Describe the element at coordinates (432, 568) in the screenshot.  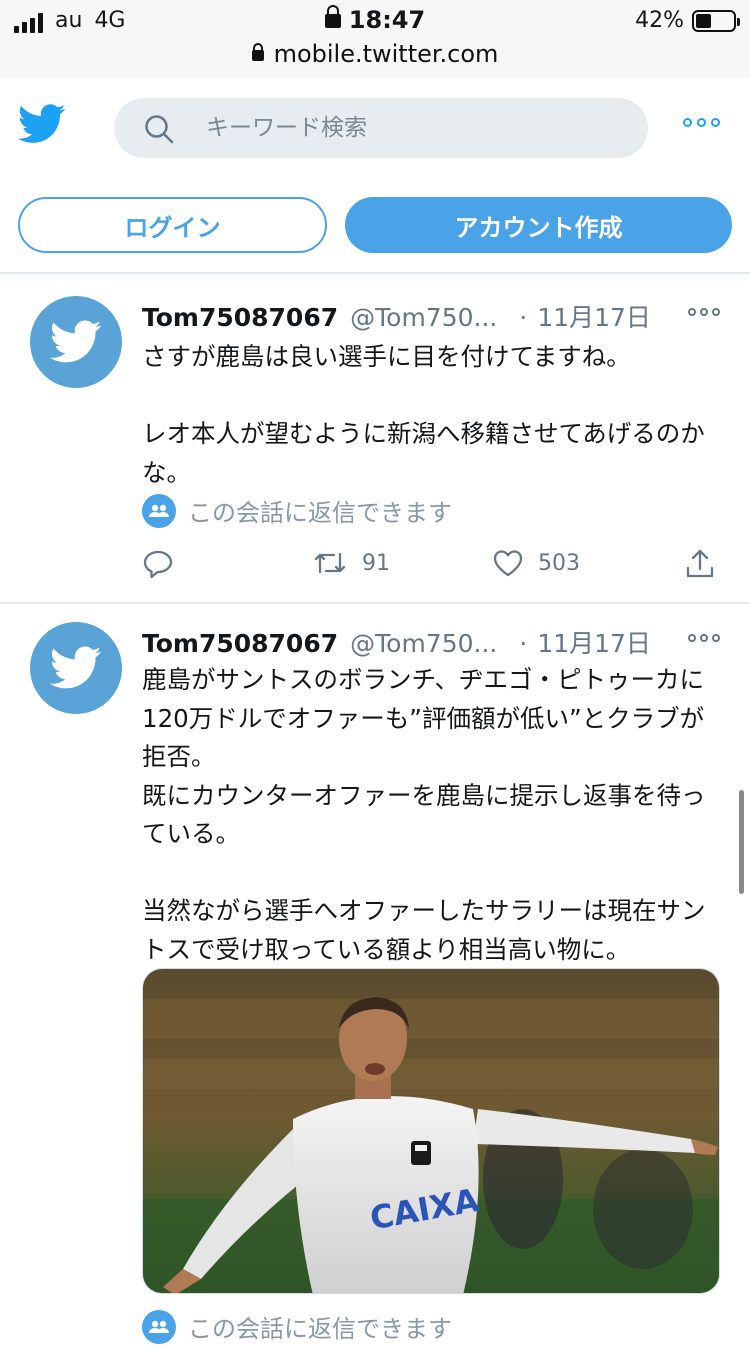
I see `tweet-actions: 91 503` at that location.